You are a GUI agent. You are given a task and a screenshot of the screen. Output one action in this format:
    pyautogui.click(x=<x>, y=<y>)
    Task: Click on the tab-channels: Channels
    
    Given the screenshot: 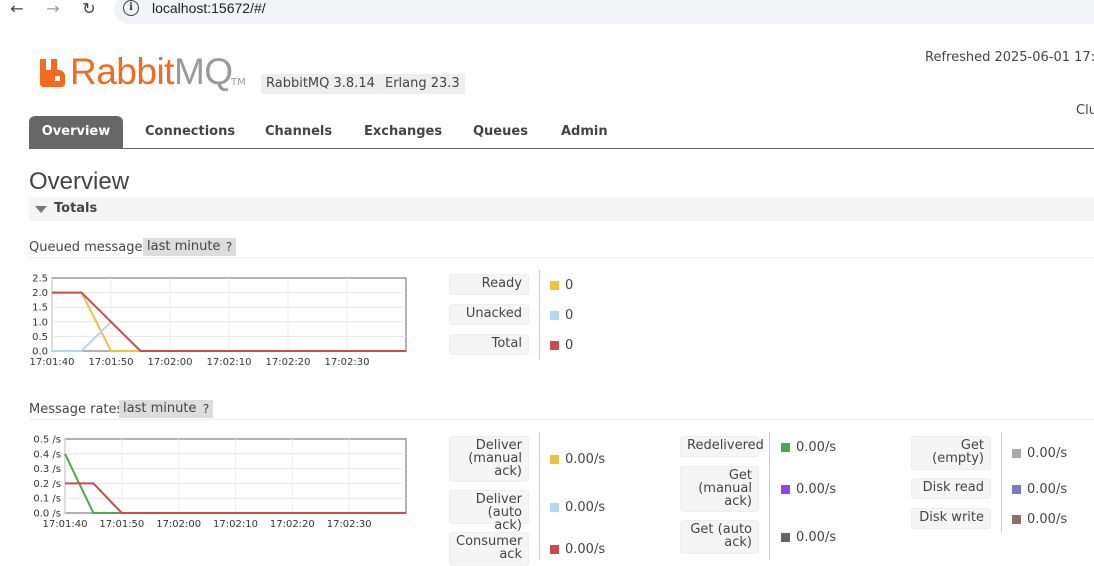 What is the action you would take?
    pyautogui.click(x=298, y=132)
    